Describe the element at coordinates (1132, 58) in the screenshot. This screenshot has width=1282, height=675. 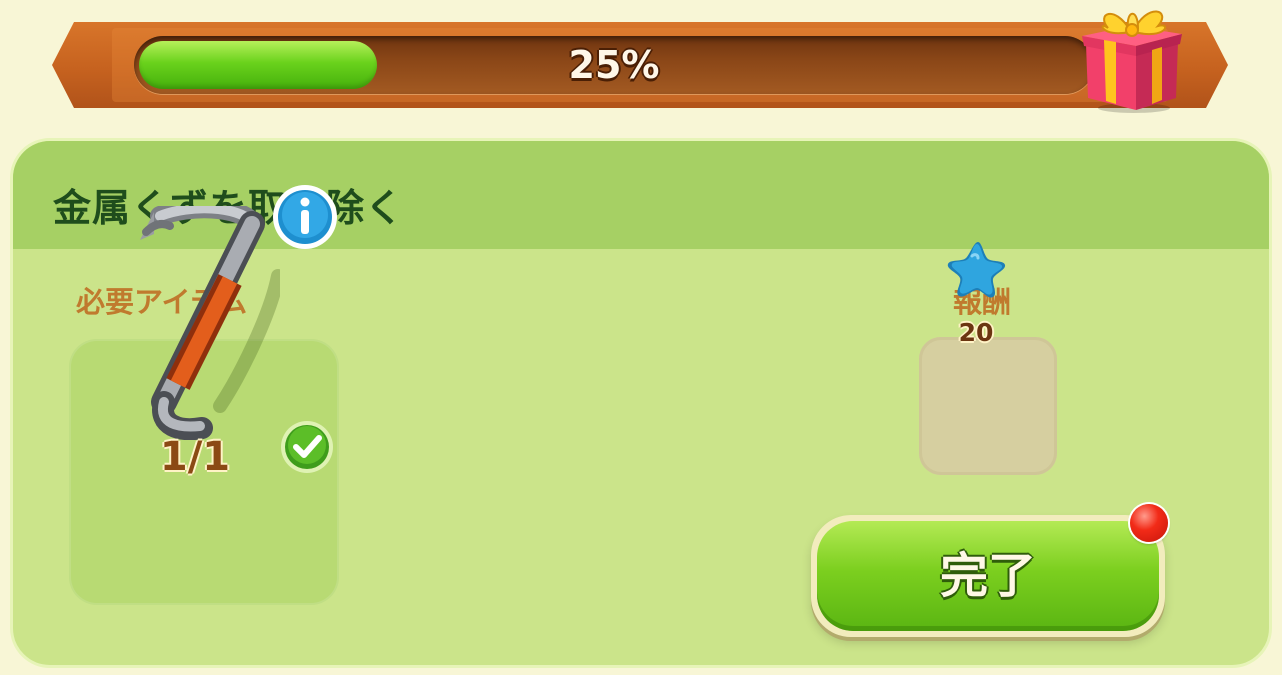
I see `gift-box-icon` at that location.